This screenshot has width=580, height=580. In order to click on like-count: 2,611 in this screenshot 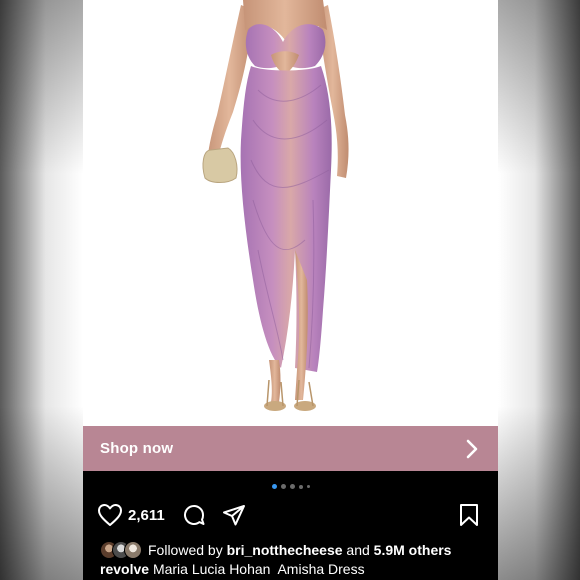, I will do `click(146, 515)`.